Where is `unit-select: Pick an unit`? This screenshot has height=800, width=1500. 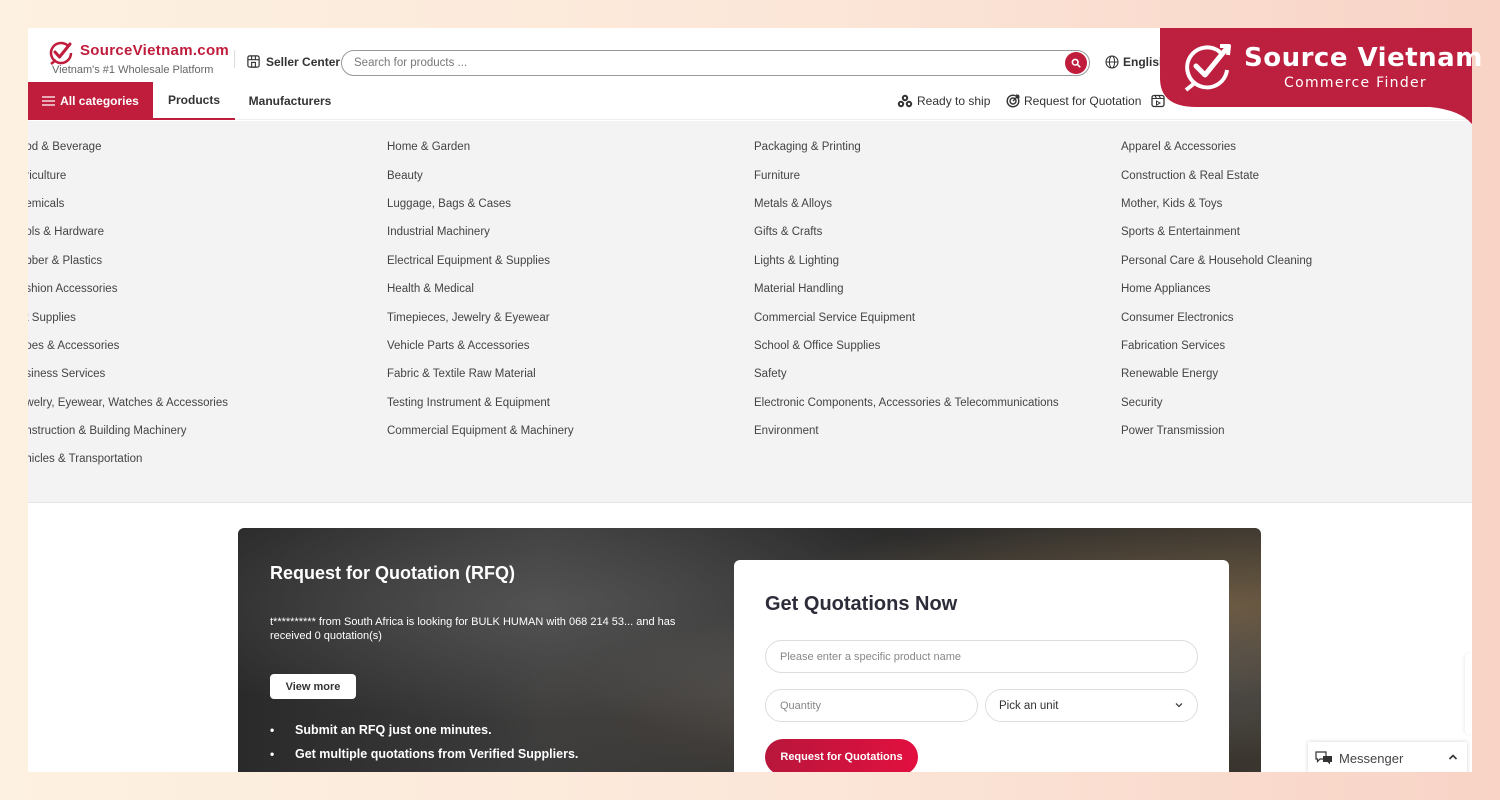
unit-select: Pick an unit is located at coordinates (1091, 705).